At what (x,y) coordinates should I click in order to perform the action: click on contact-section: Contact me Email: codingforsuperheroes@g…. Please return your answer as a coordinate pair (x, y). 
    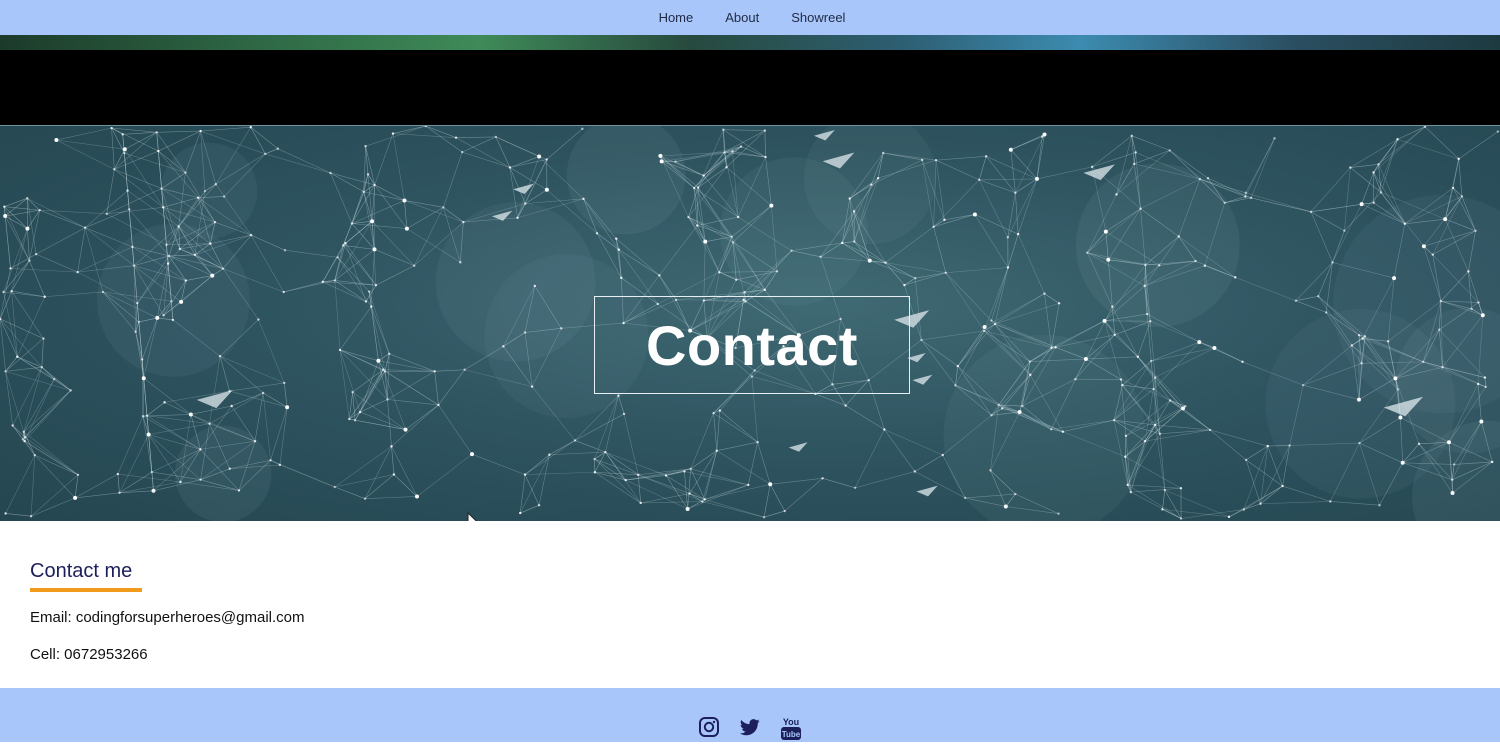
    Looking at the image, I should click on (380, 611).